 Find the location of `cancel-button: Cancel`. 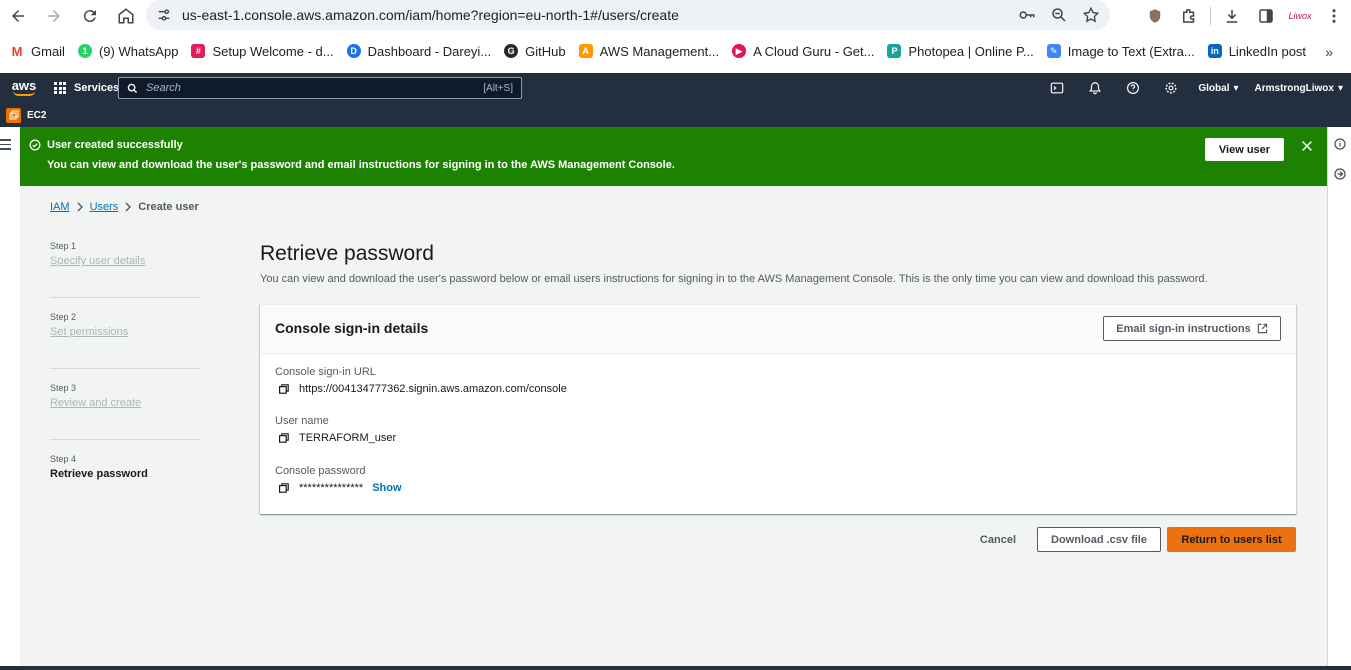

cancel-button: Cancel is located at coordinates (998, 540).